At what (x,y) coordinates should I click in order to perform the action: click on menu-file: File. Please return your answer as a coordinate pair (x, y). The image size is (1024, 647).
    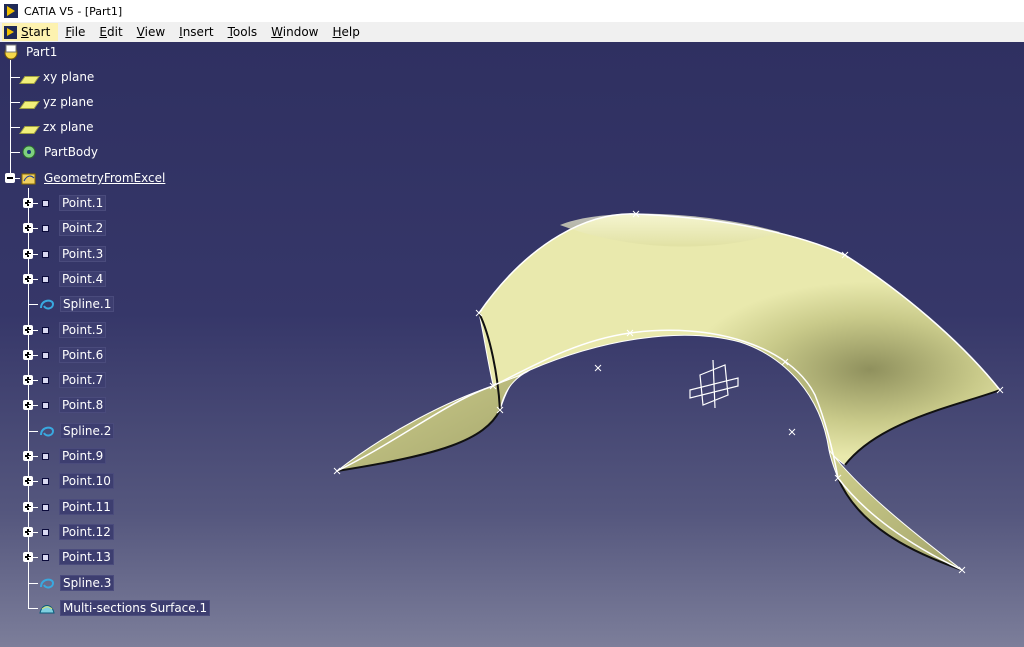
    Looking at the image, I should click on (75, 32).